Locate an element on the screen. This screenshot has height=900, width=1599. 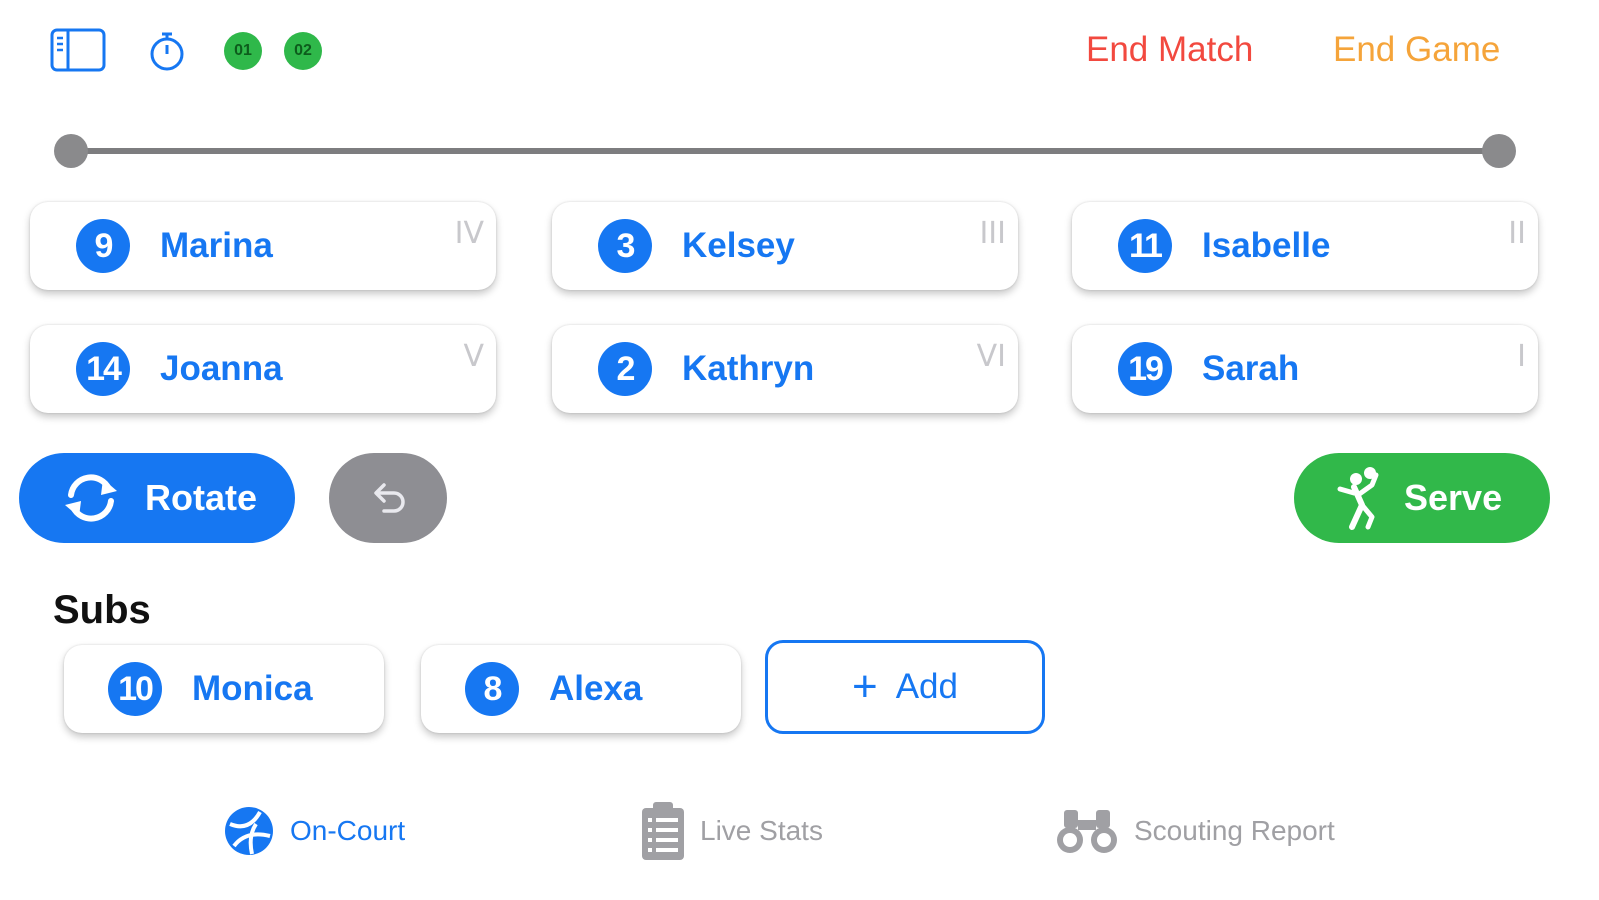
subs-heading: Subs is located at coordinates (102, 610).